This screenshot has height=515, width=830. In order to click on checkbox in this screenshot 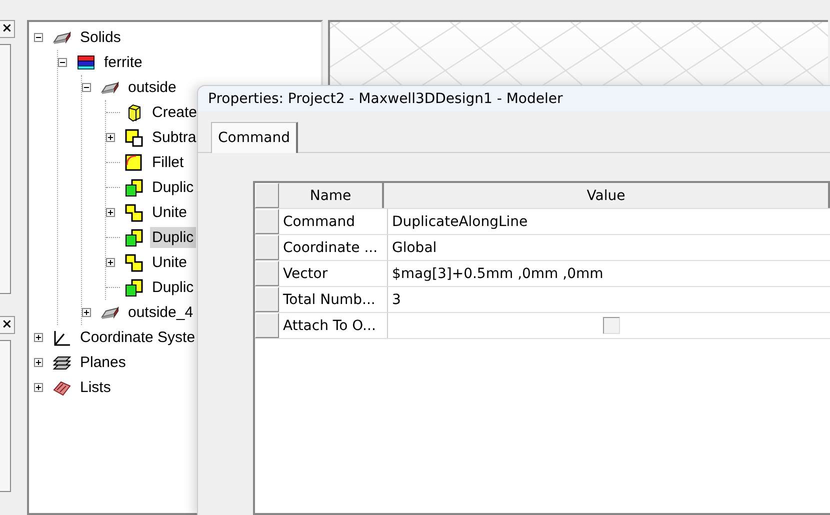, I will do `click(611, 325)`.